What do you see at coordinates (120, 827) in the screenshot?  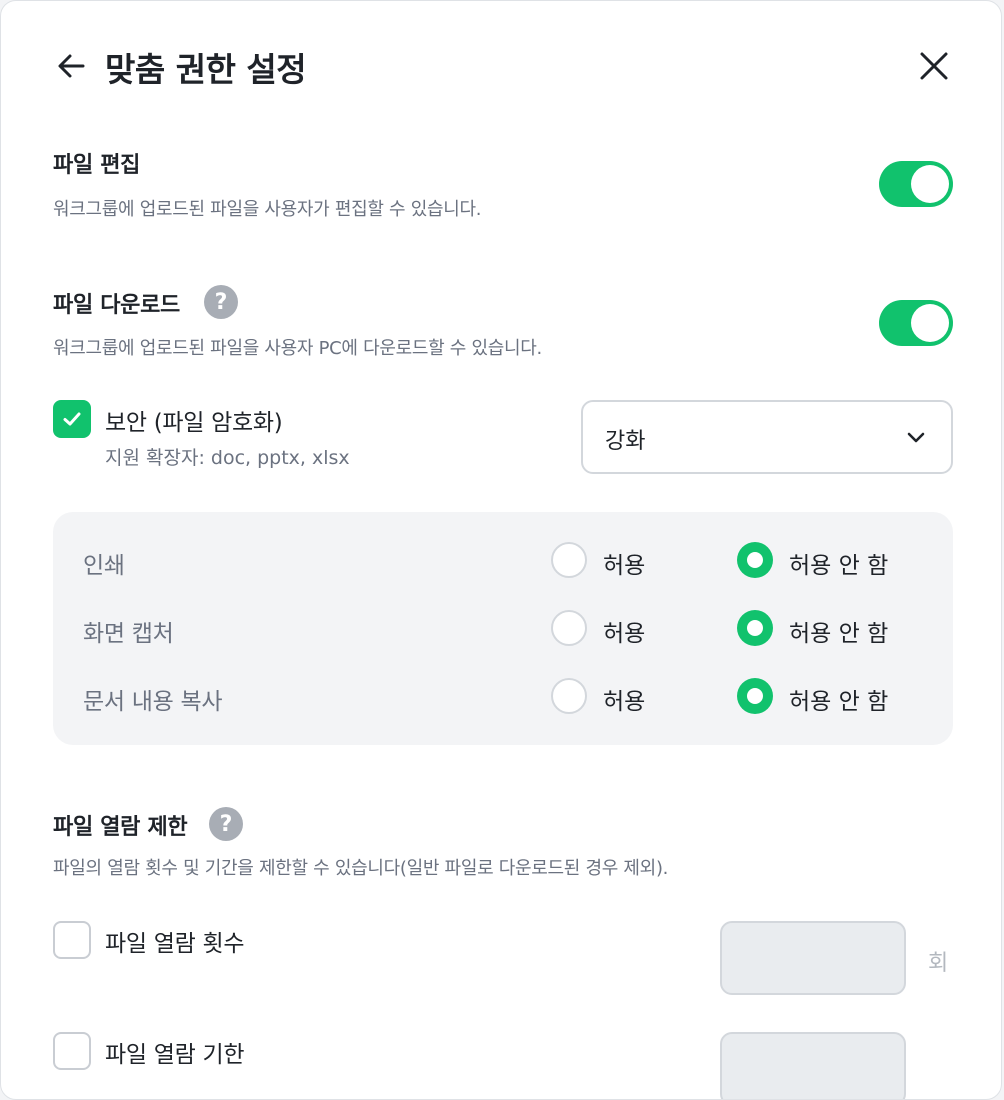 I see `file-view-limit-title: 파일 열람 제한` at bounding box center [120, 827].